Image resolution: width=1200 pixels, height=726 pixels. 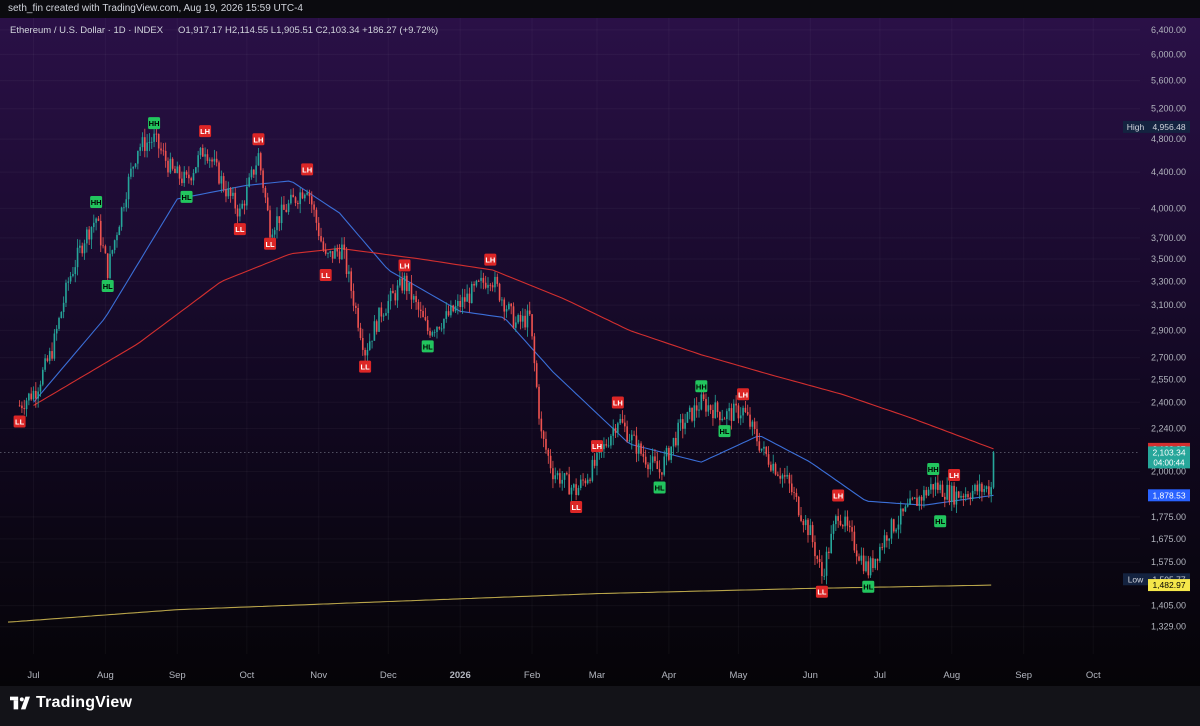 I want to click on x-tick-label: Mar, so click(x=597, y=675).